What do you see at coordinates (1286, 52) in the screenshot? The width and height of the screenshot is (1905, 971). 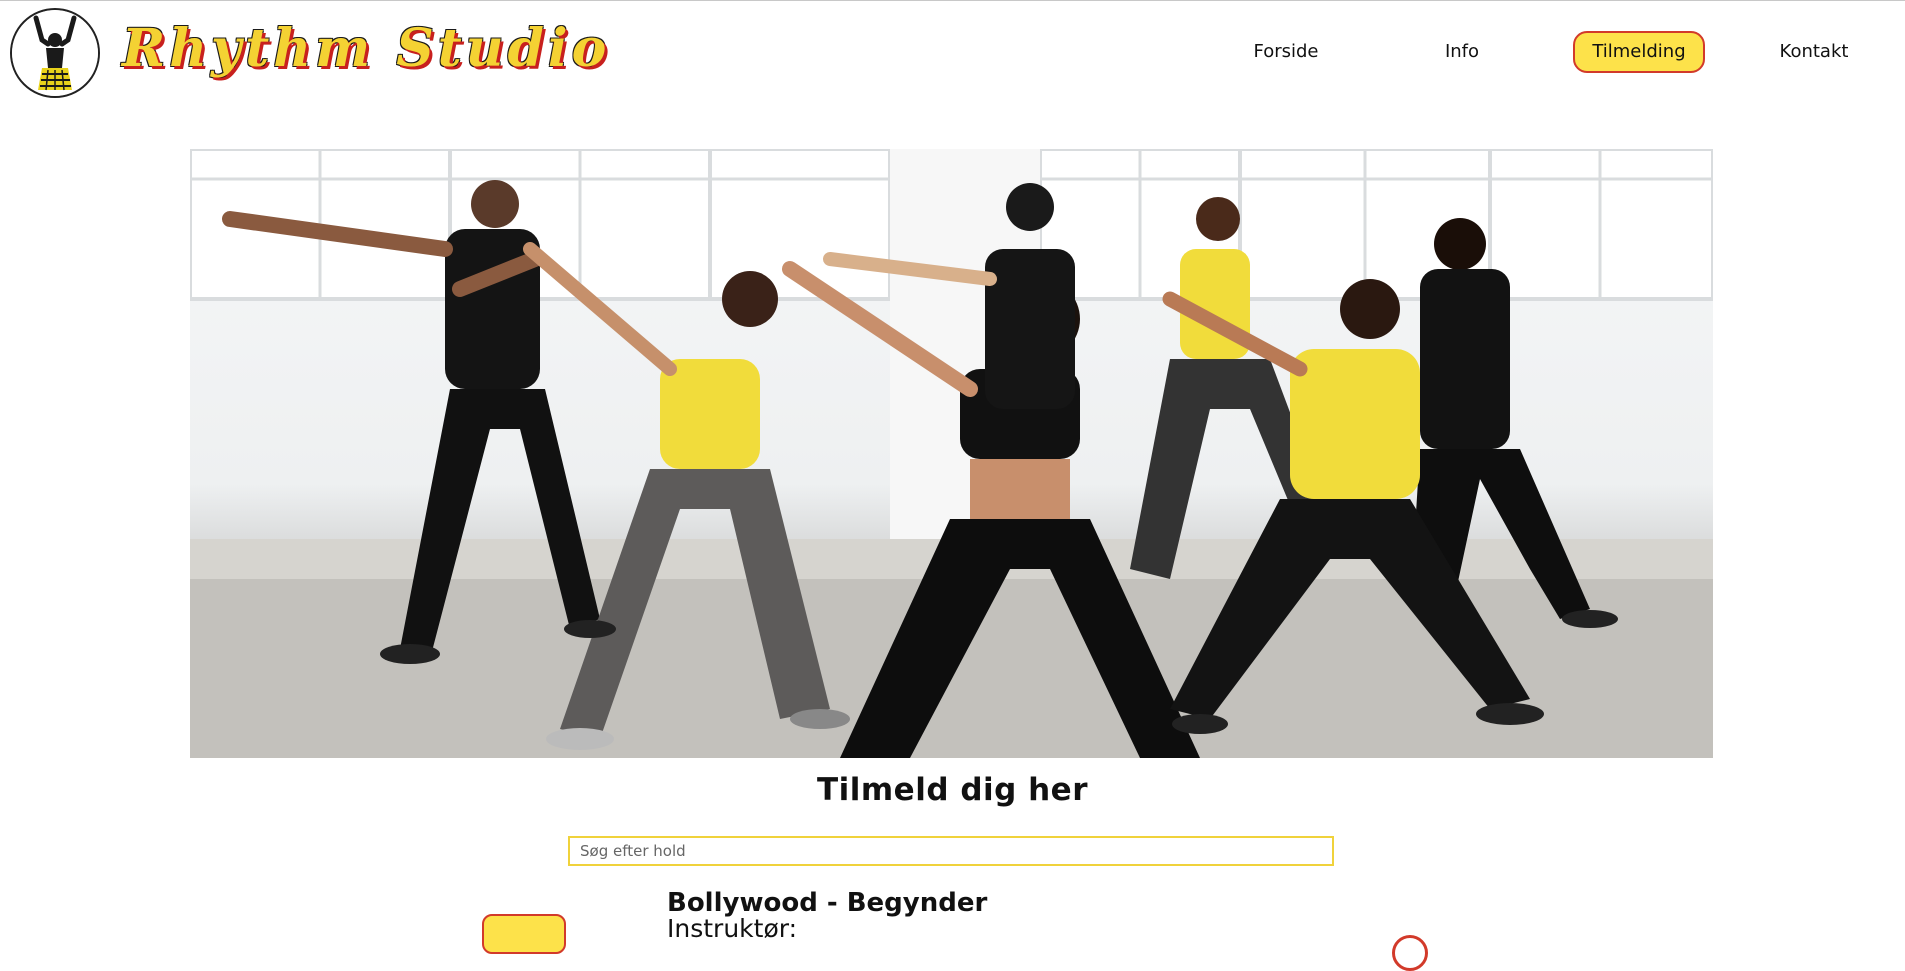 I see `nav-item-forside: Forside` at bounding box center [1286, 52].